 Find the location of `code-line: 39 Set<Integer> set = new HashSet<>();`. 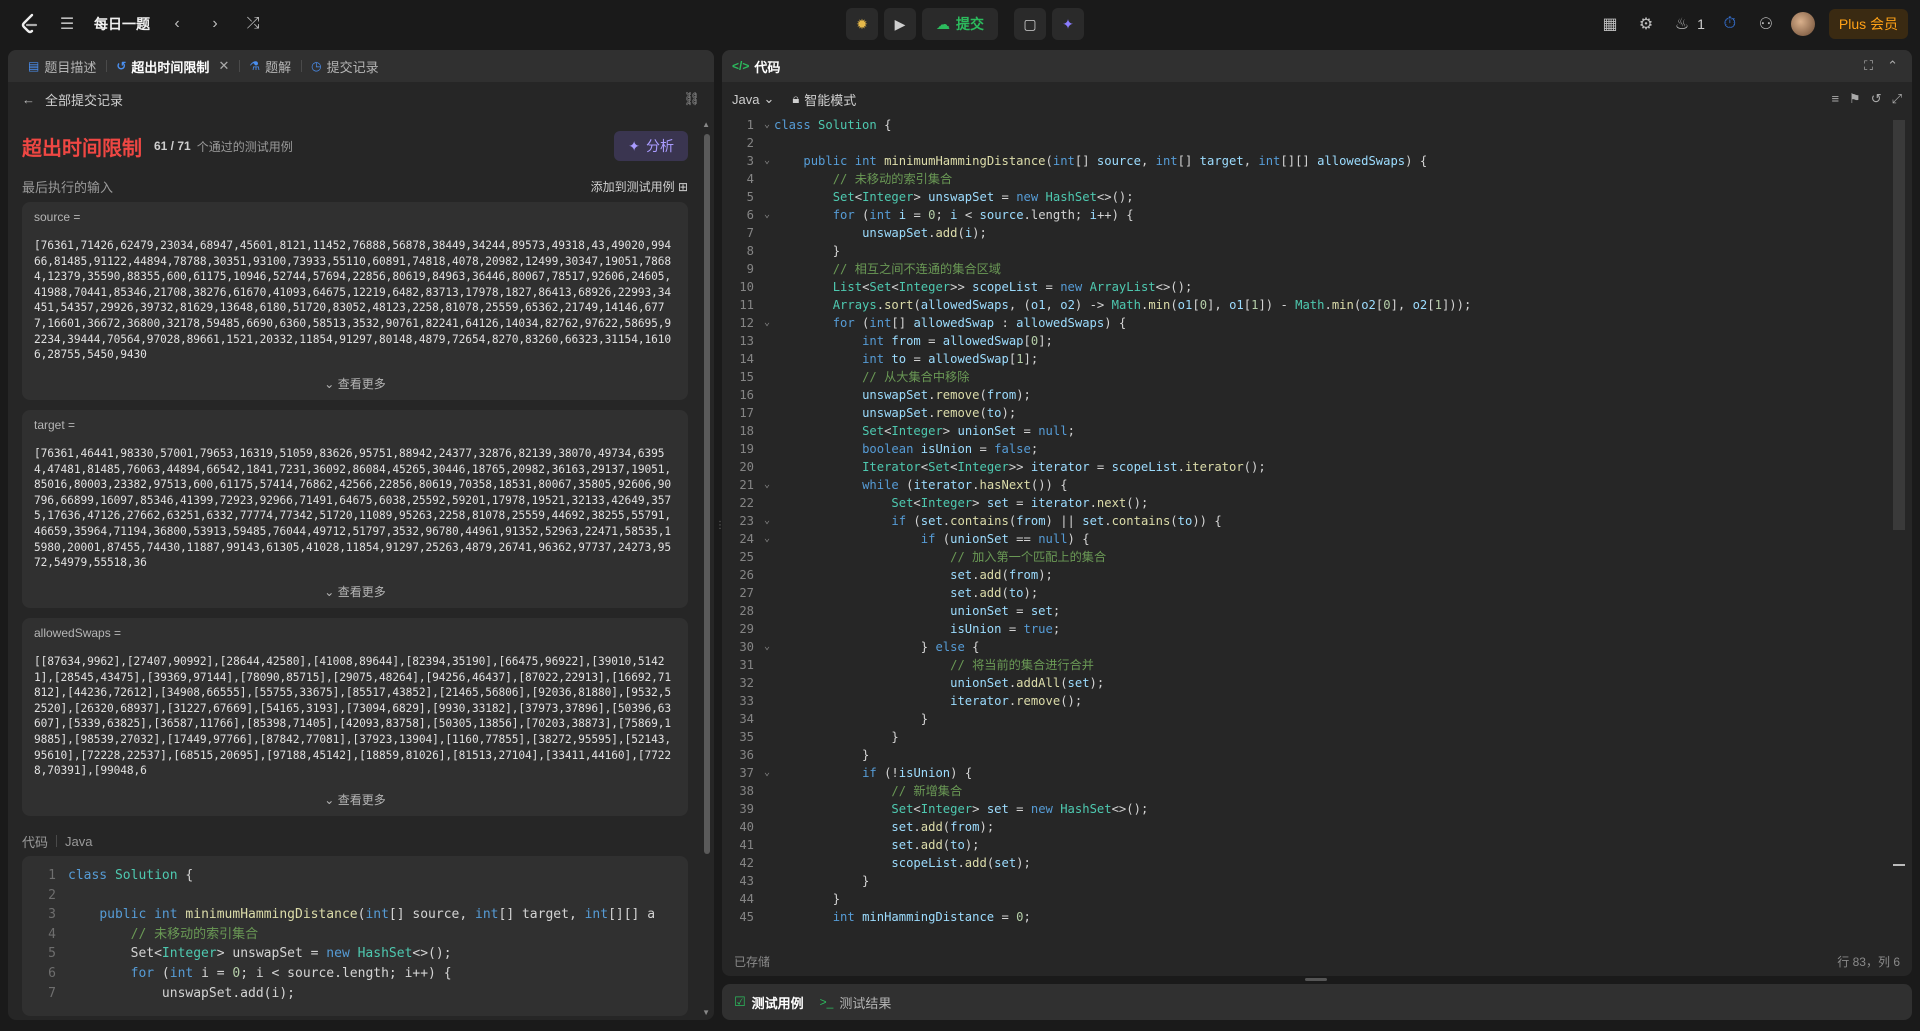

code-line: 39 Set<Integer> set = new HashSet<>(); is located at coordinates (1311, 809).